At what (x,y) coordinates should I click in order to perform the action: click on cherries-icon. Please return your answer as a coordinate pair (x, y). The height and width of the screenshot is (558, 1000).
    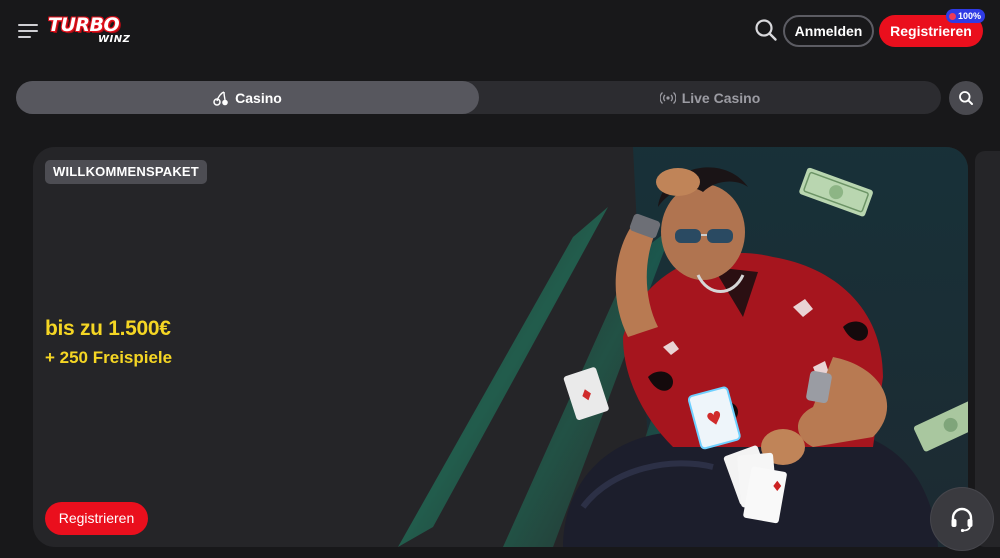
    Looking at the image, I should click on (220, 98).